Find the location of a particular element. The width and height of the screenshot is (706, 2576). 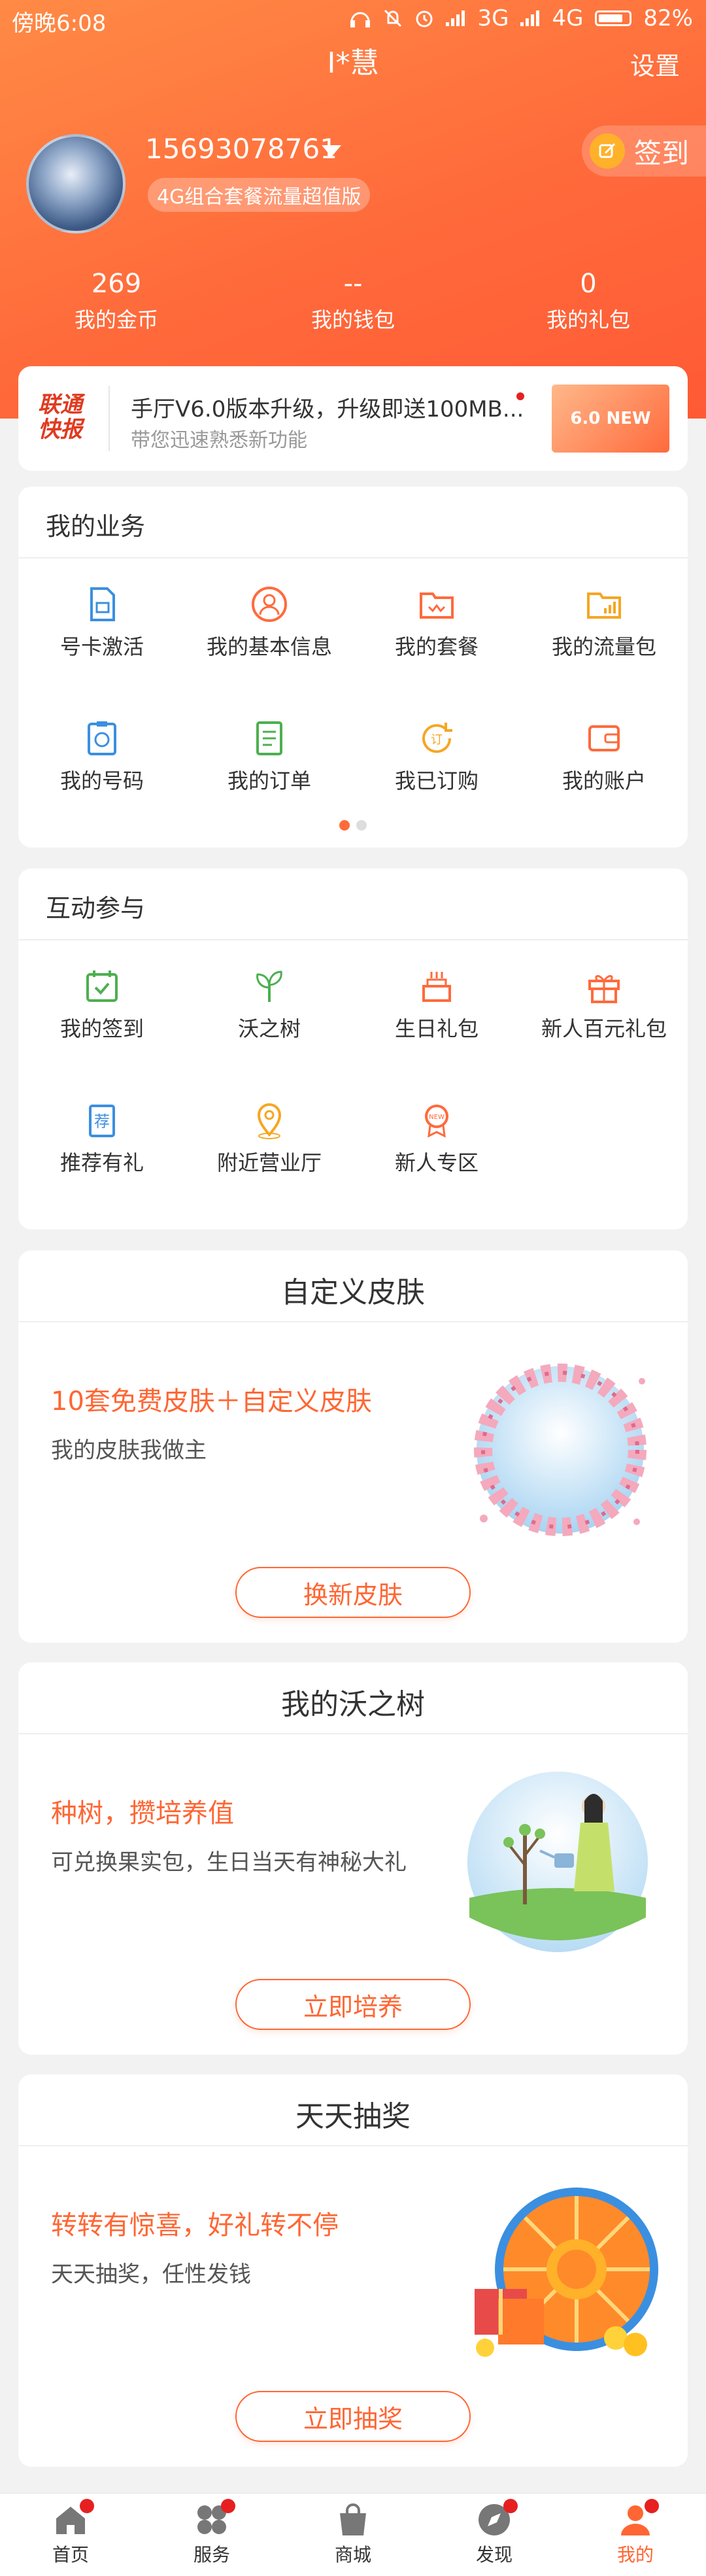

sim-card-icon is located at coordinates (102, 604).